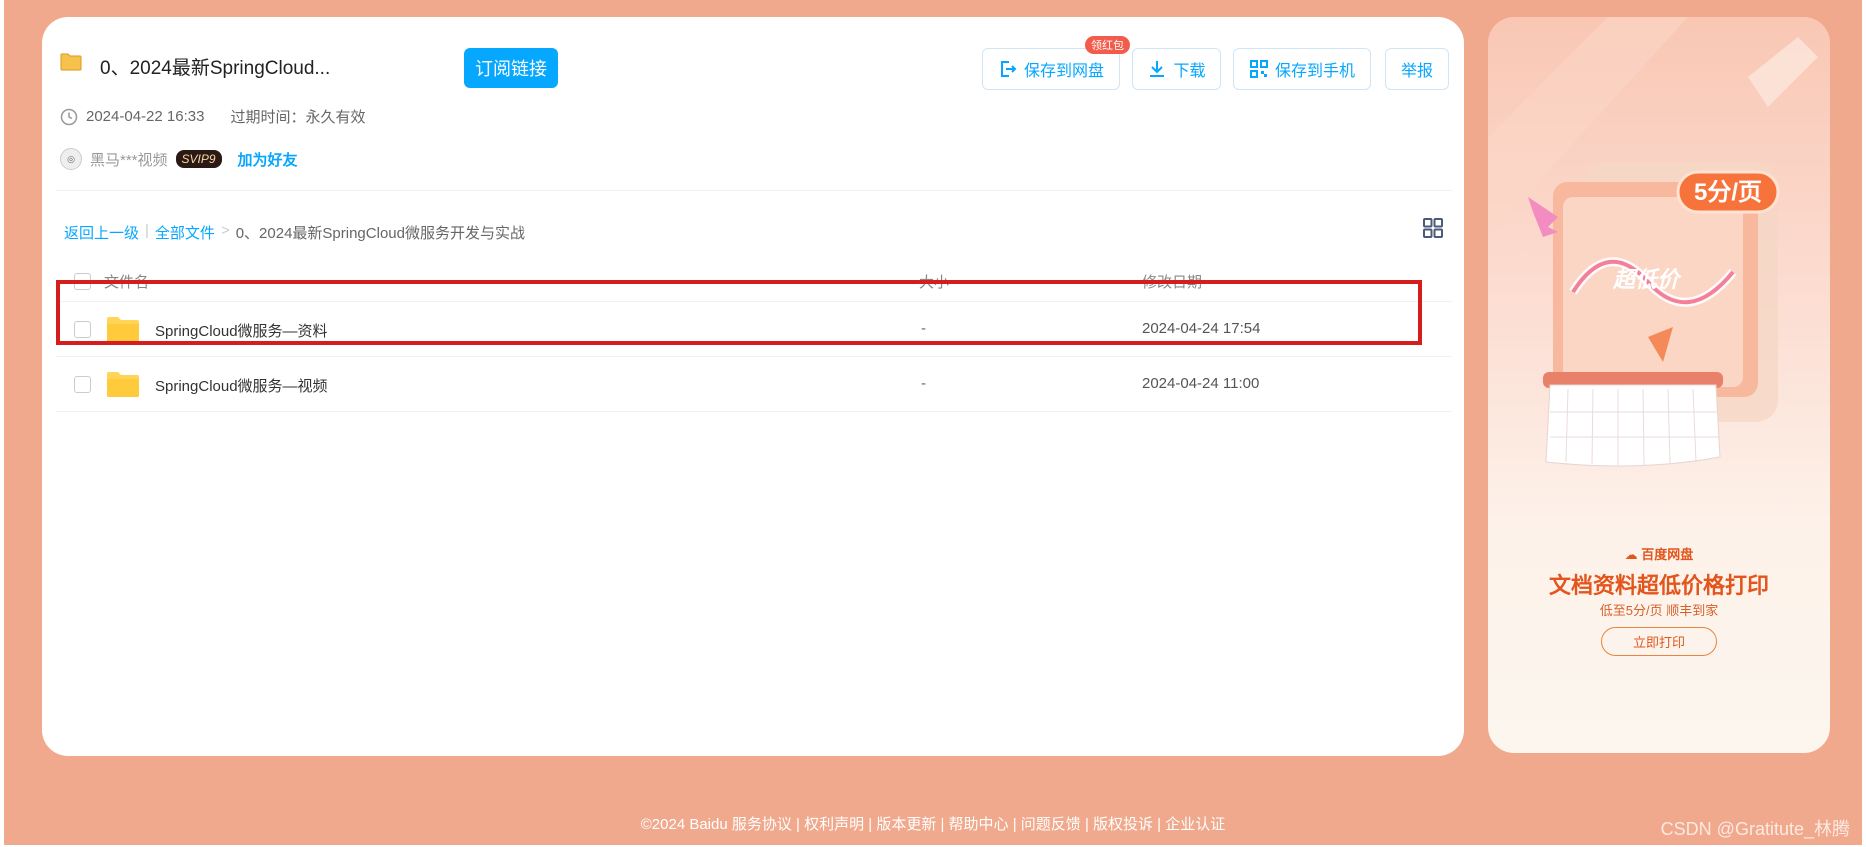 The height and width of the screenshot is (847, 1866). Describe the element at coordinates (1201, 328) in the screenshot. I see `file-date: 2024-04-24 17:54` at that location.